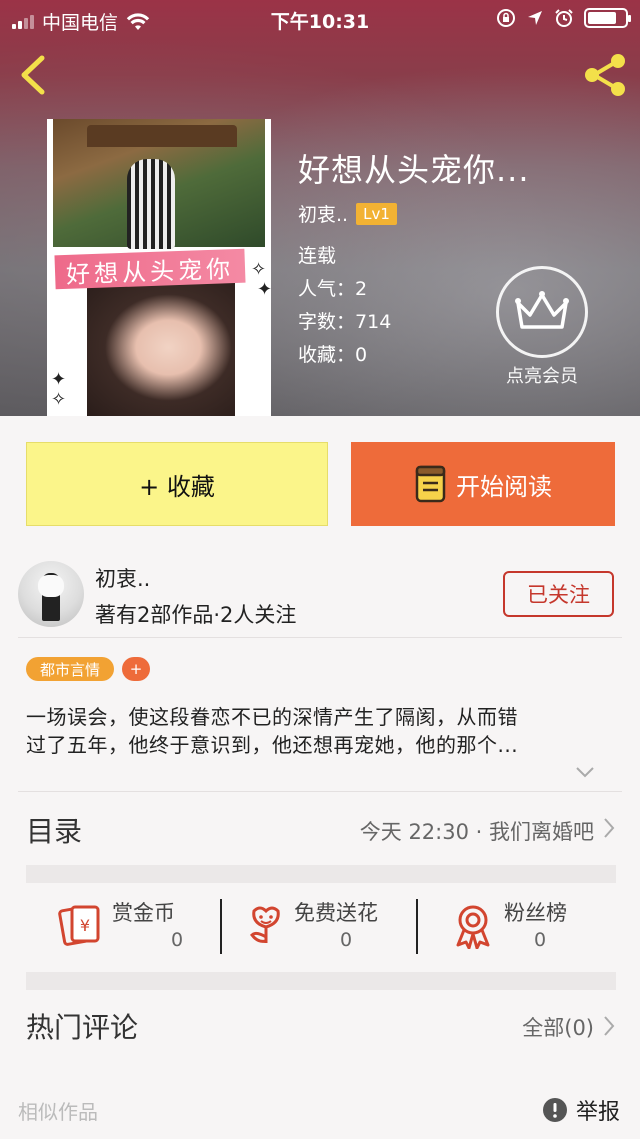 Image resolution: width=640 pixels, height=1139 pixels. I want to click on book-favorites: 收藏：0, so click(333, 355).